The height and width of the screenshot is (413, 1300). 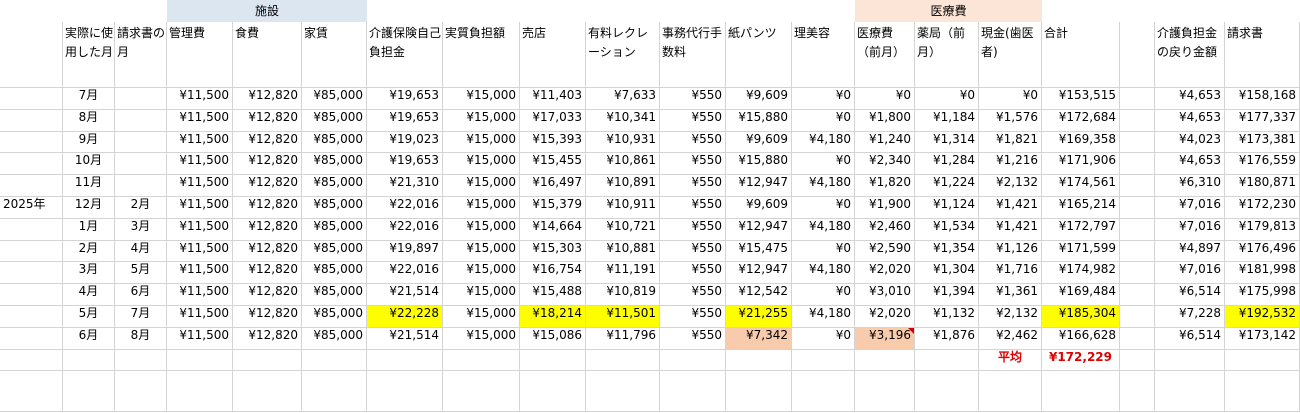 I want to click on value-cell: ¥1,361, so click(x=1010, y=295).